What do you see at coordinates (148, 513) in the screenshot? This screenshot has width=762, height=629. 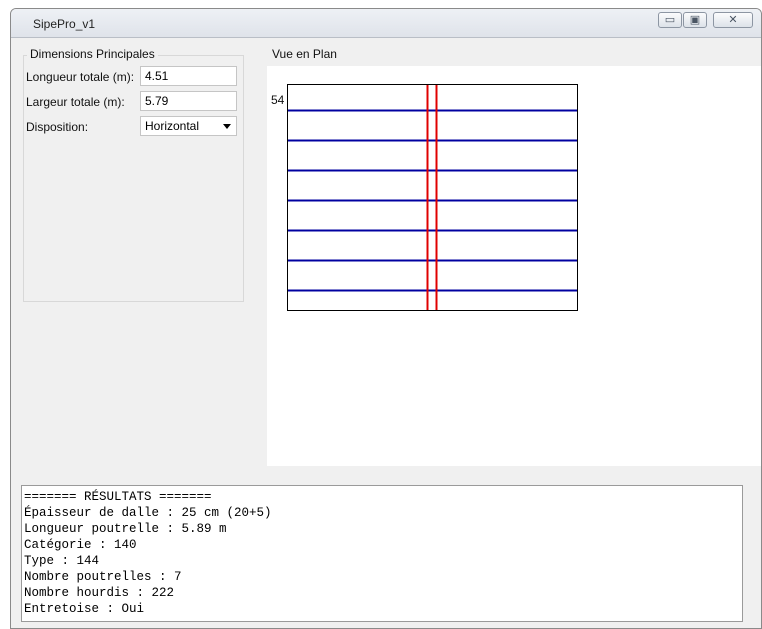 I see `results-line: Épaisseur de dalle : 25 cm (20+5)` at bounding box center [148, 513].